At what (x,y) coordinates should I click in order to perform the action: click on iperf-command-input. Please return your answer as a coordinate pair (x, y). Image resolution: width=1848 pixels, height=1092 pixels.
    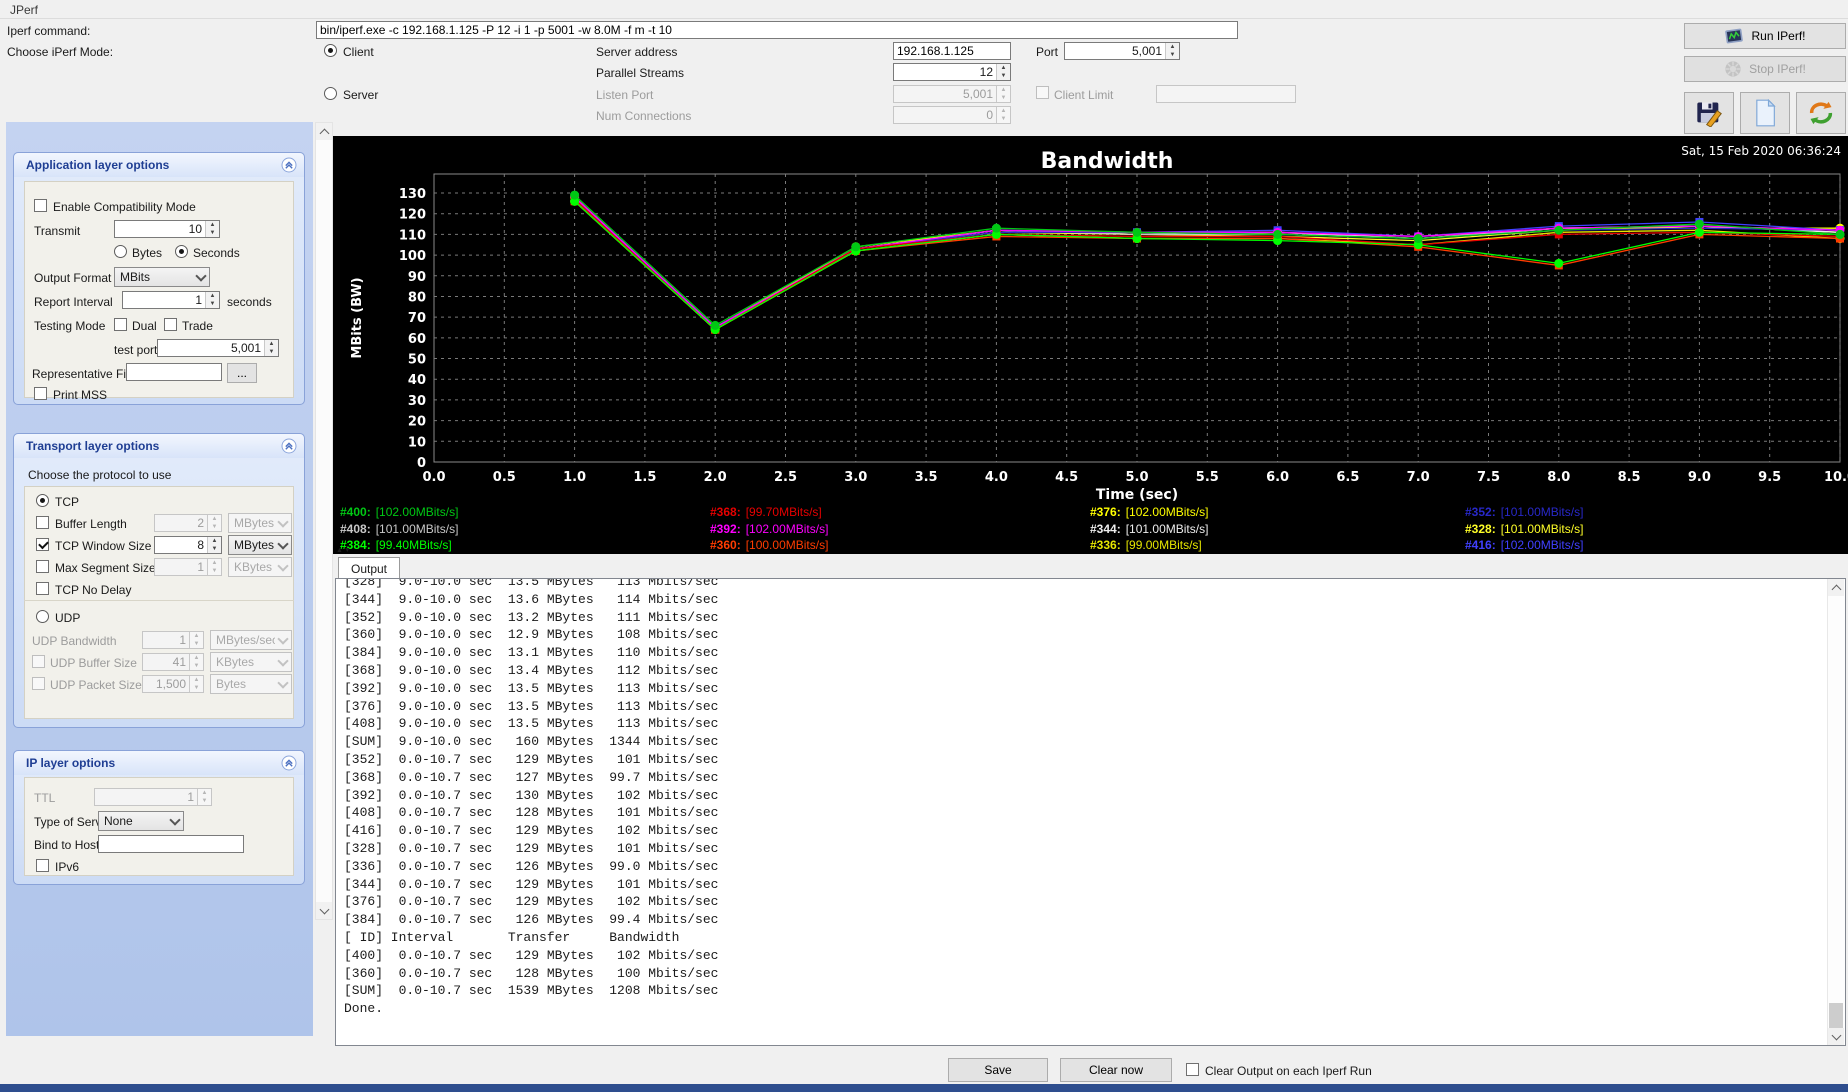
    Looking at the image, I should click on (777, 30).